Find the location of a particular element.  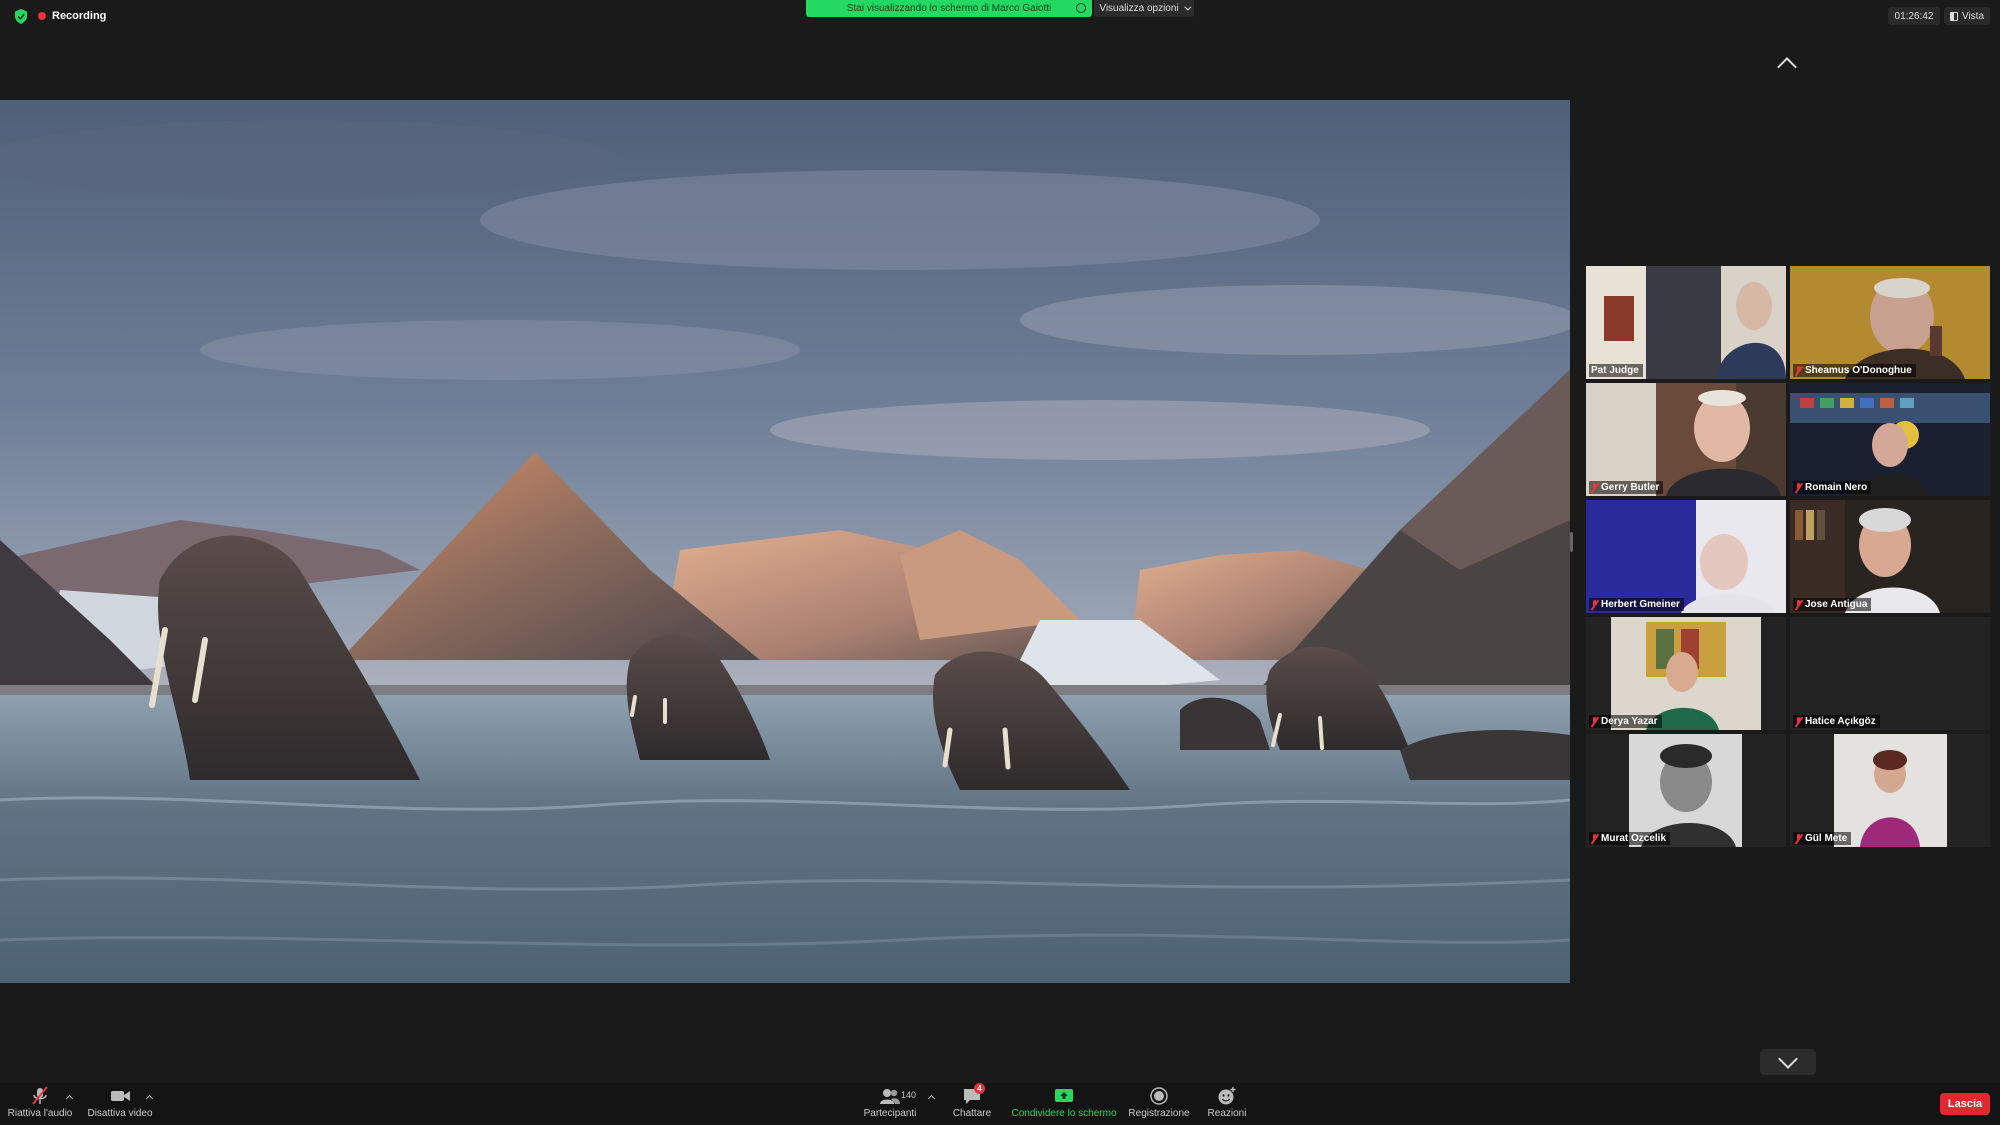

participant-name-label: Jose Antigua is located at coordinates (1832, 604).